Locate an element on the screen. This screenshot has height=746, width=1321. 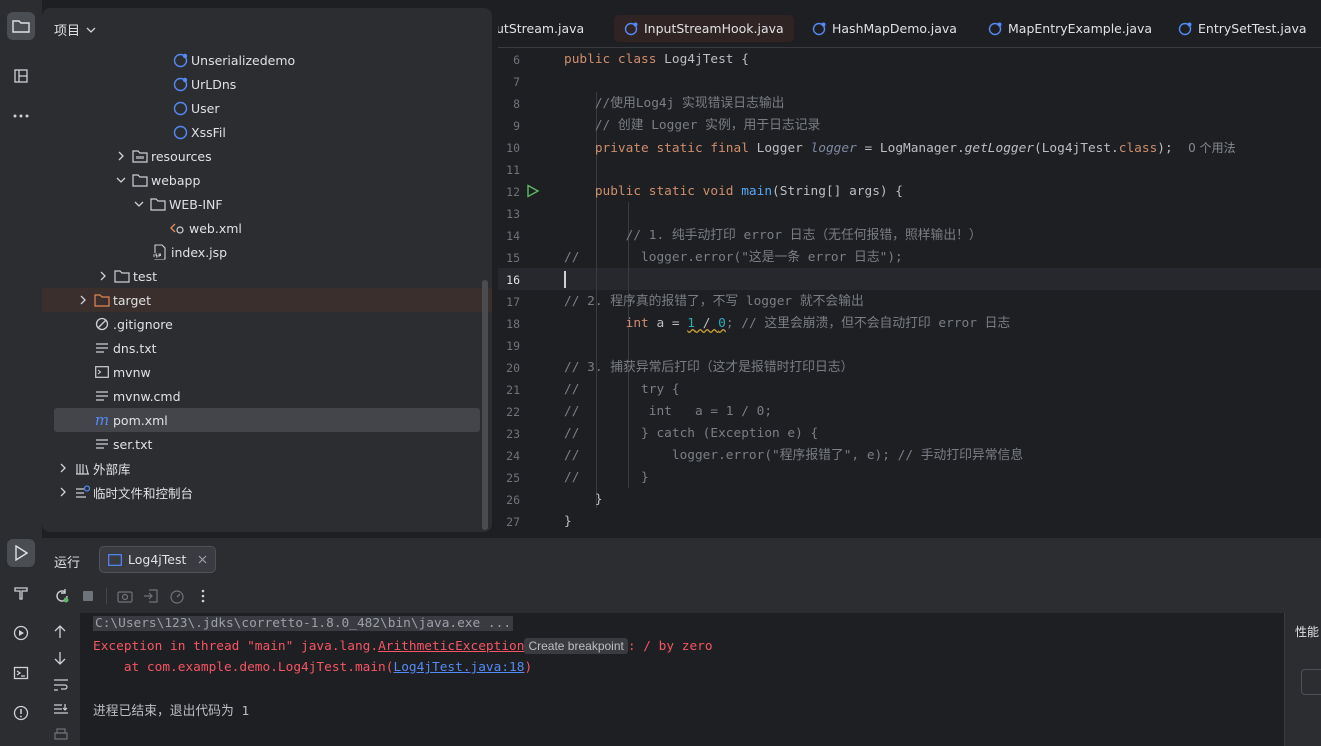
line-number: 15 is located at coordinates (513, 258).